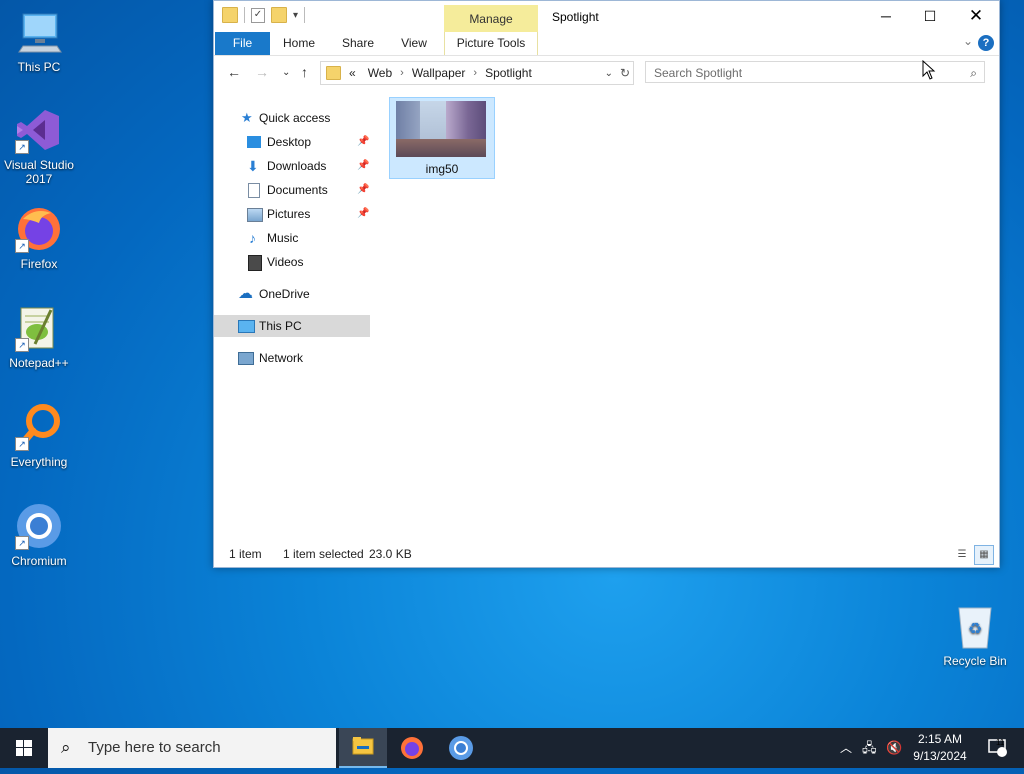  I want to click on breadcrumb-wallpaper: Wallpaper, so click(439, 73).